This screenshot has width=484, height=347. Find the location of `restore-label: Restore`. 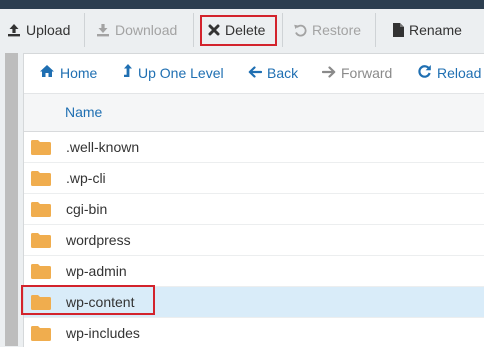

restore-label: Restore is located at coordinates (337, 30).